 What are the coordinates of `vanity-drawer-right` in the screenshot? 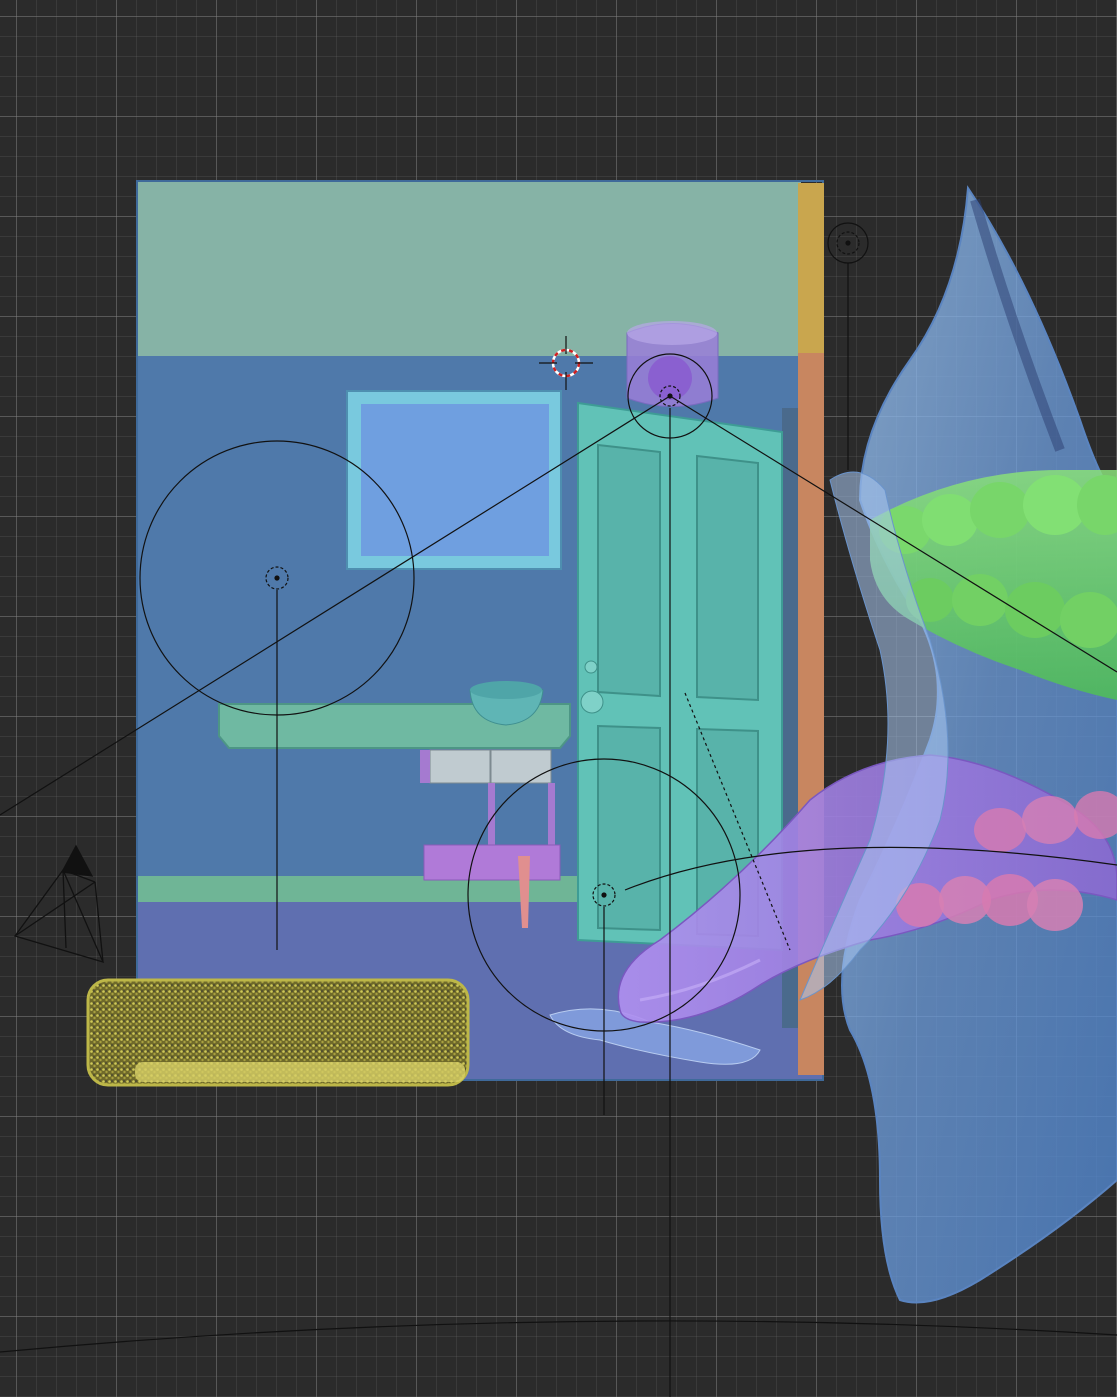 It's located at (521, 766).